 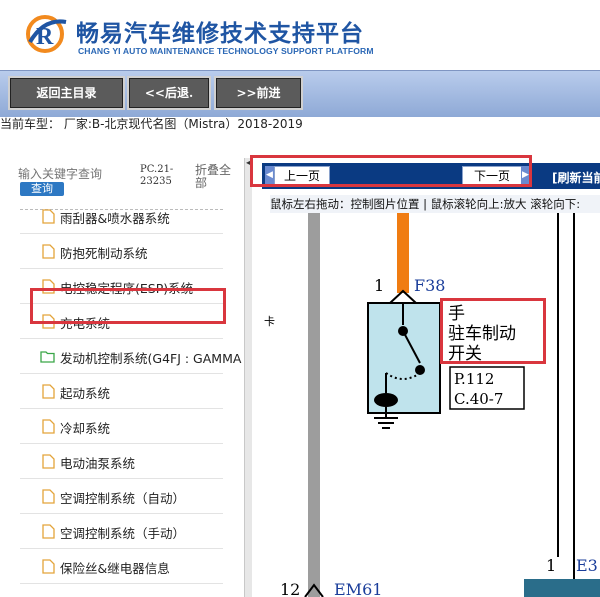 What do you see at coordinates (431, 176) in the screenshot?
I see `pager-bar: ◀ 上一页 下一页 ▶ [刷新当前` at bounding box center [431, 176].